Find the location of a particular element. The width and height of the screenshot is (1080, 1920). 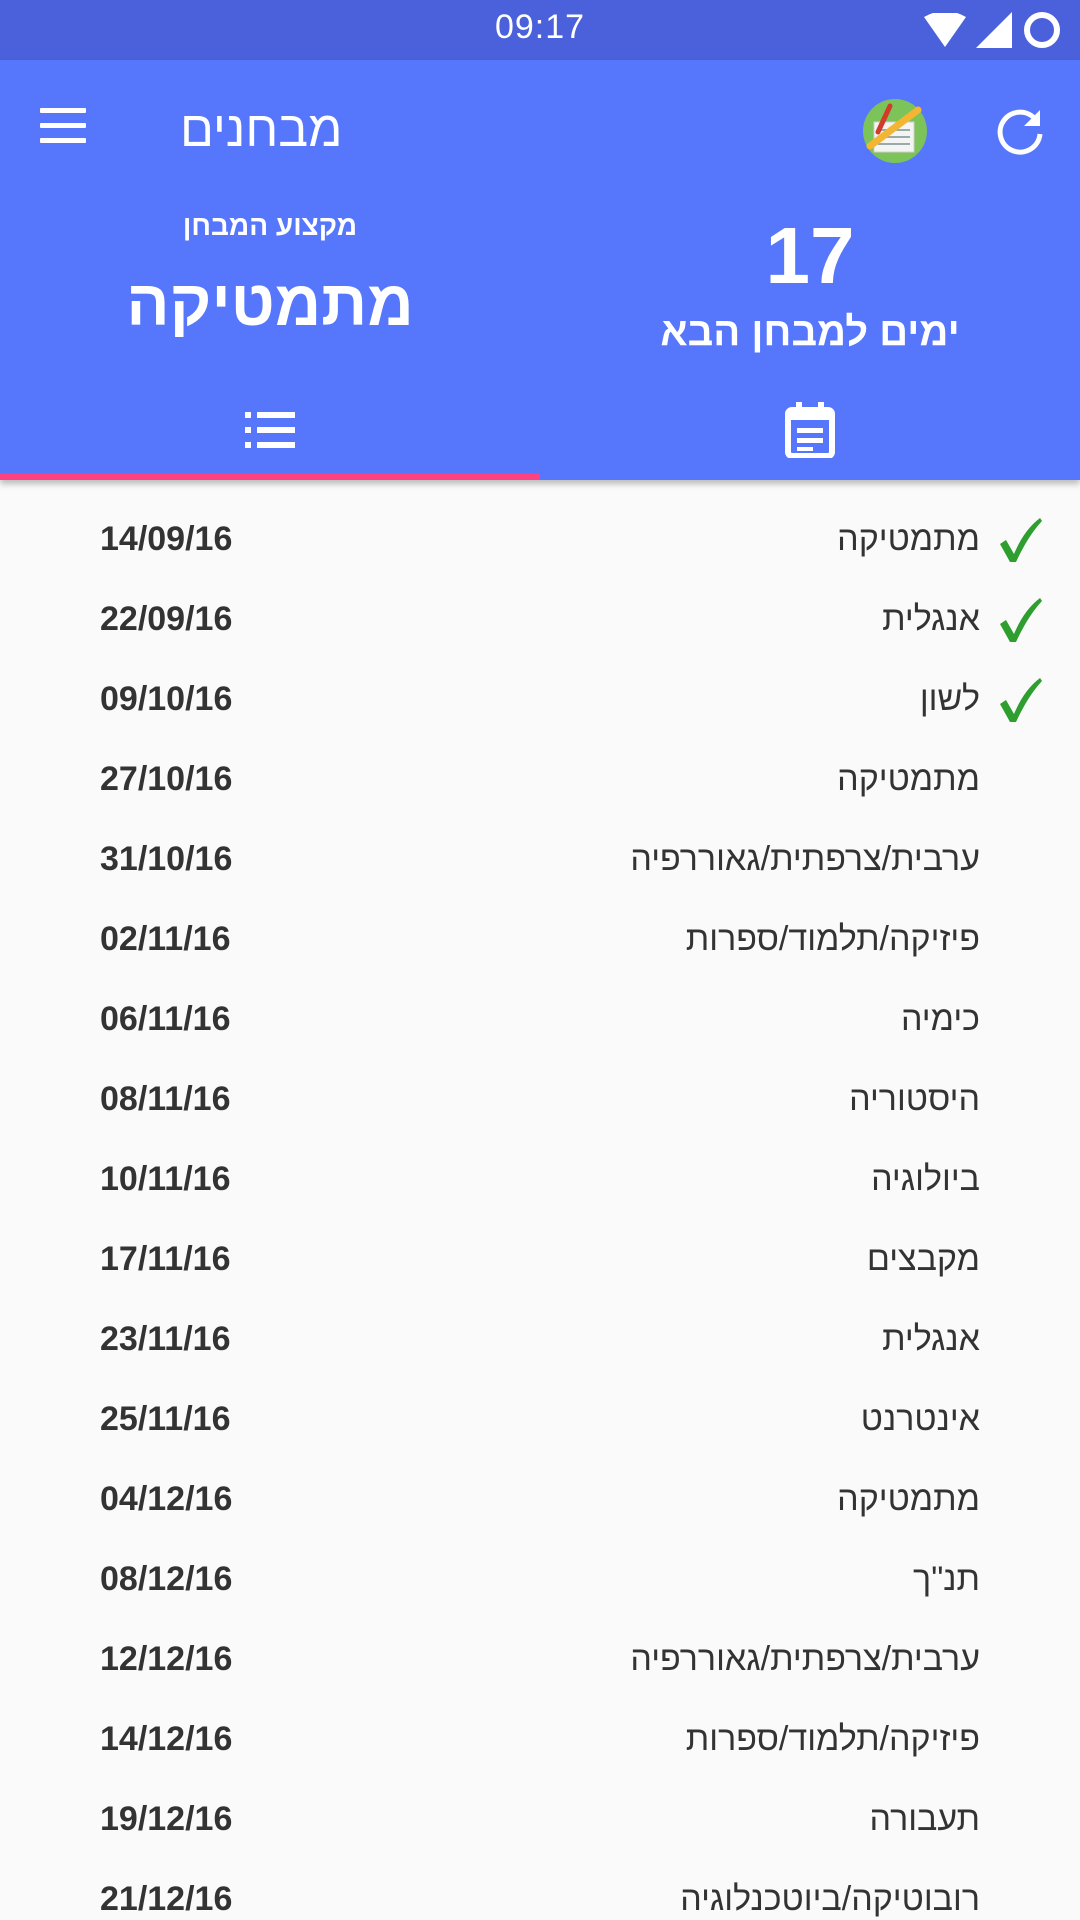

exam-row: 21/12/16 רובוטיקה/ביוטכנלוגיה is located at coordinates (540, 1890).